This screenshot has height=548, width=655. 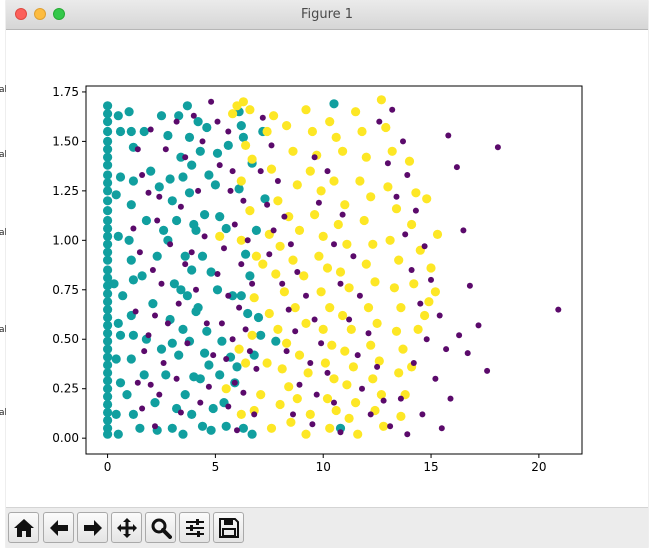 I want to click on y-tick-label: 0.75, so click(x=65, y=290).